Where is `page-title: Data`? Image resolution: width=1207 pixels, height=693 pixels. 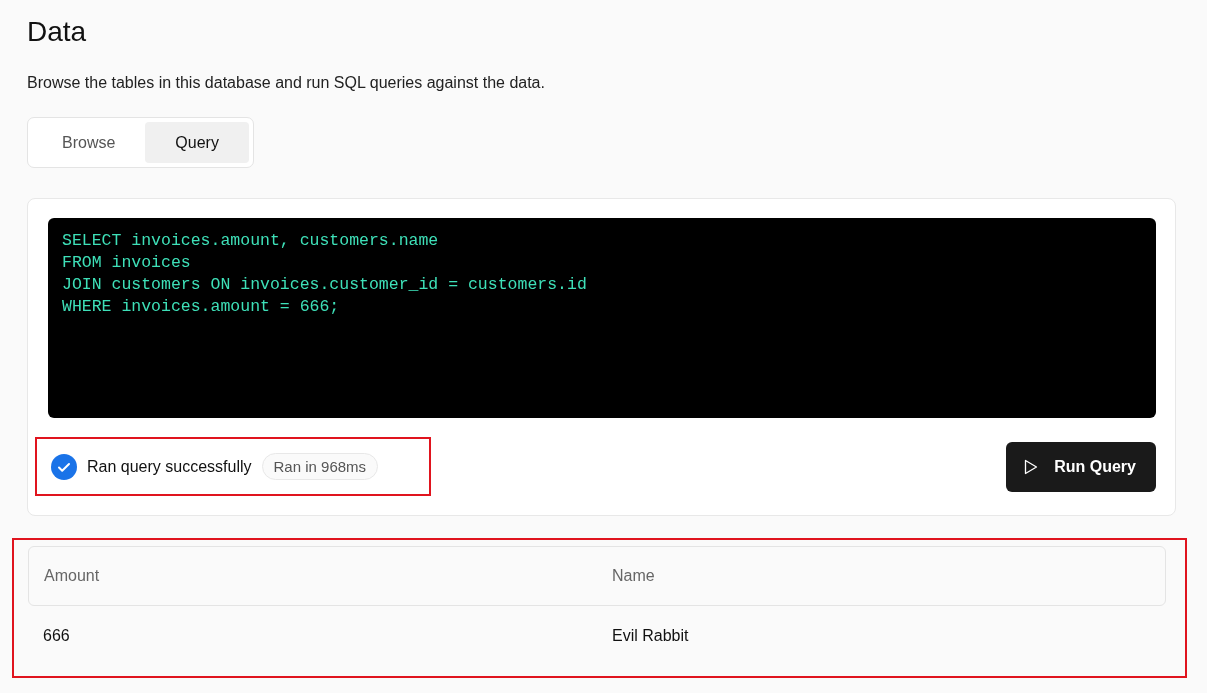 page-title: Data is located at coordinates (57, 32).